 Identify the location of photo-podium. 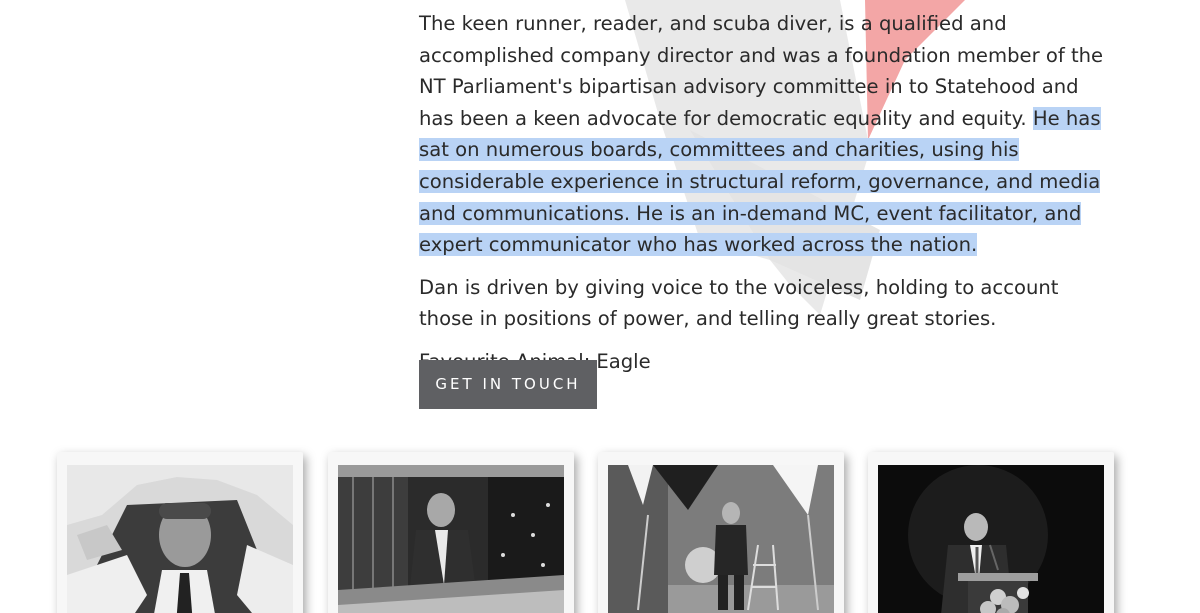
(991, 539).